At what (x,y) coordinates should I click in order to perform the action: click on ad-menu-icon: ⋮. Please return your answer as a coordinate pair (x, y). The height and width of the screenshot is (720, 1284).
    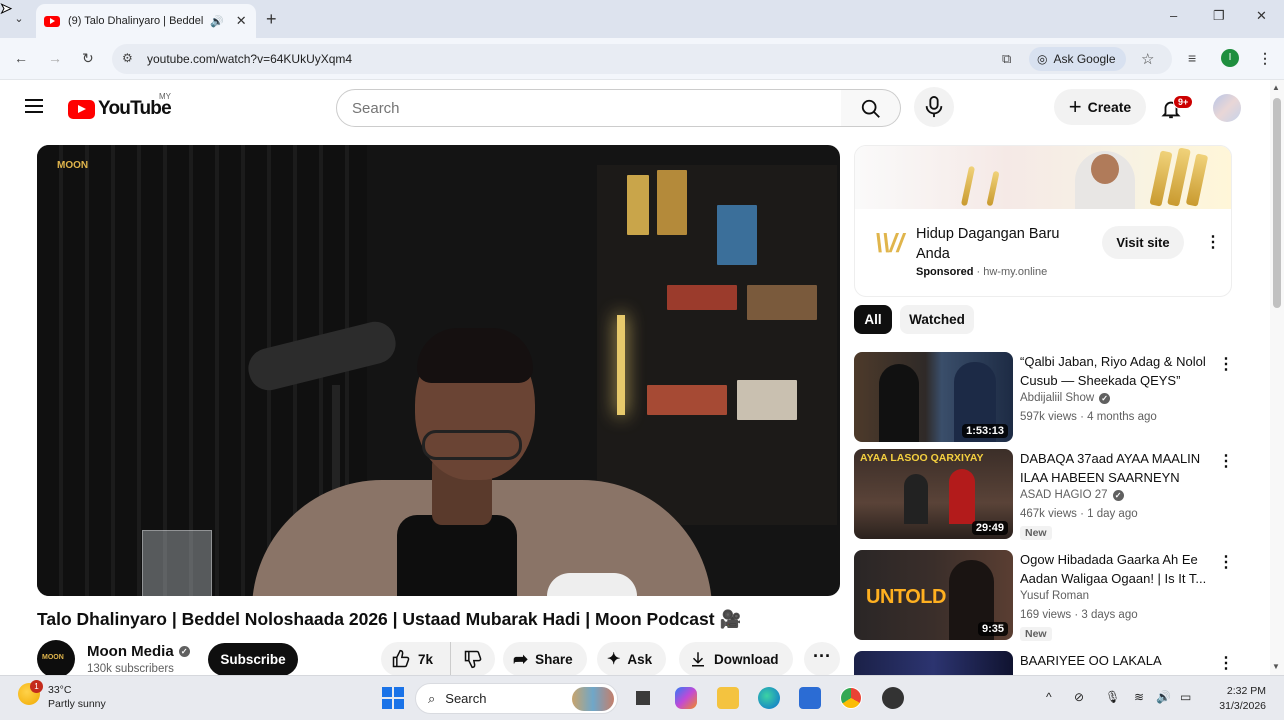
    Looking at the image, I should click on (1213, 242).